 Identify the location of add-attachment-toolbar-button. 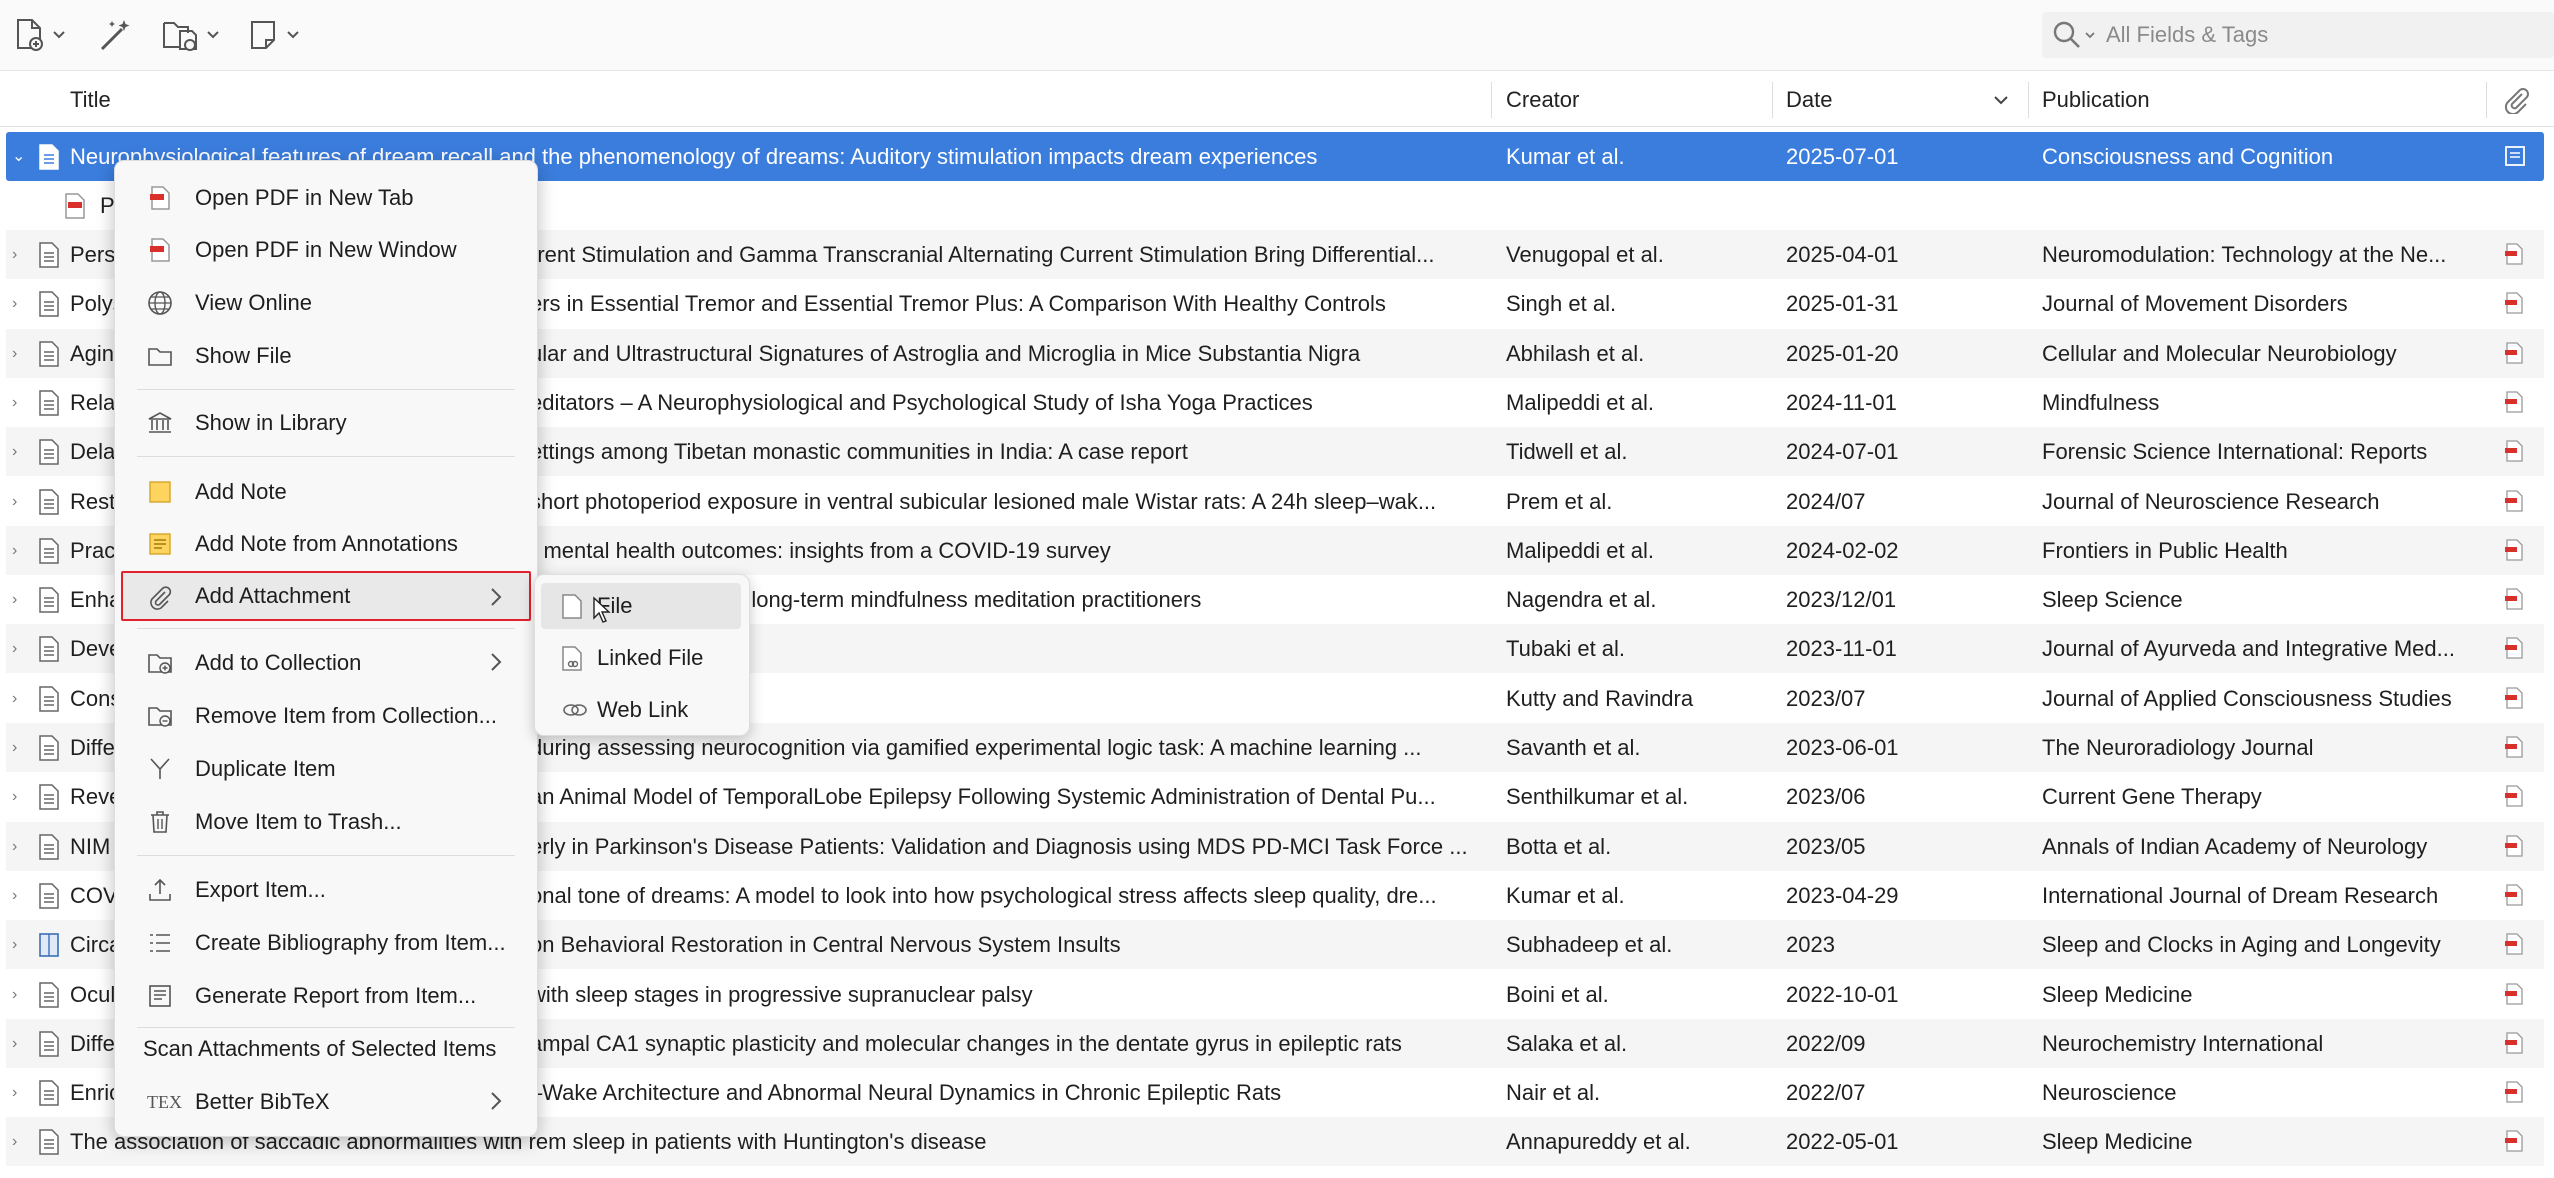
(190, 35).